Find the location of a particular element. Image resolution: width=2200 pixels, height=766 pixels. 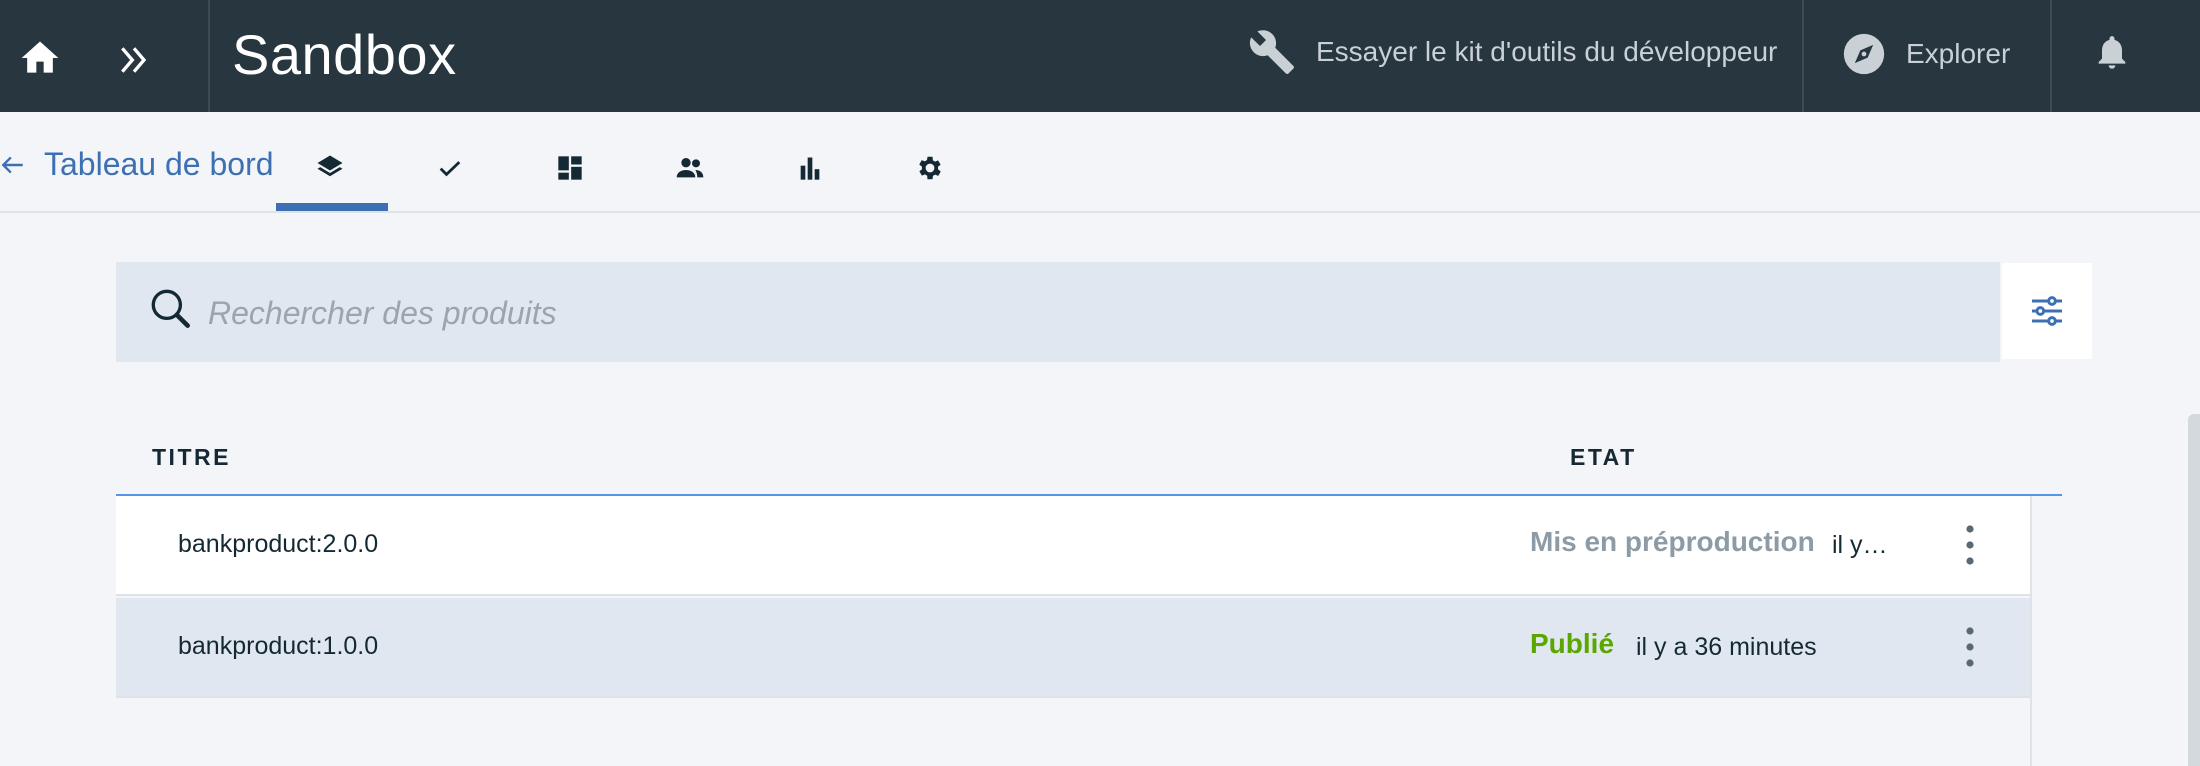

people-icon is located at coordinates (690, 168).